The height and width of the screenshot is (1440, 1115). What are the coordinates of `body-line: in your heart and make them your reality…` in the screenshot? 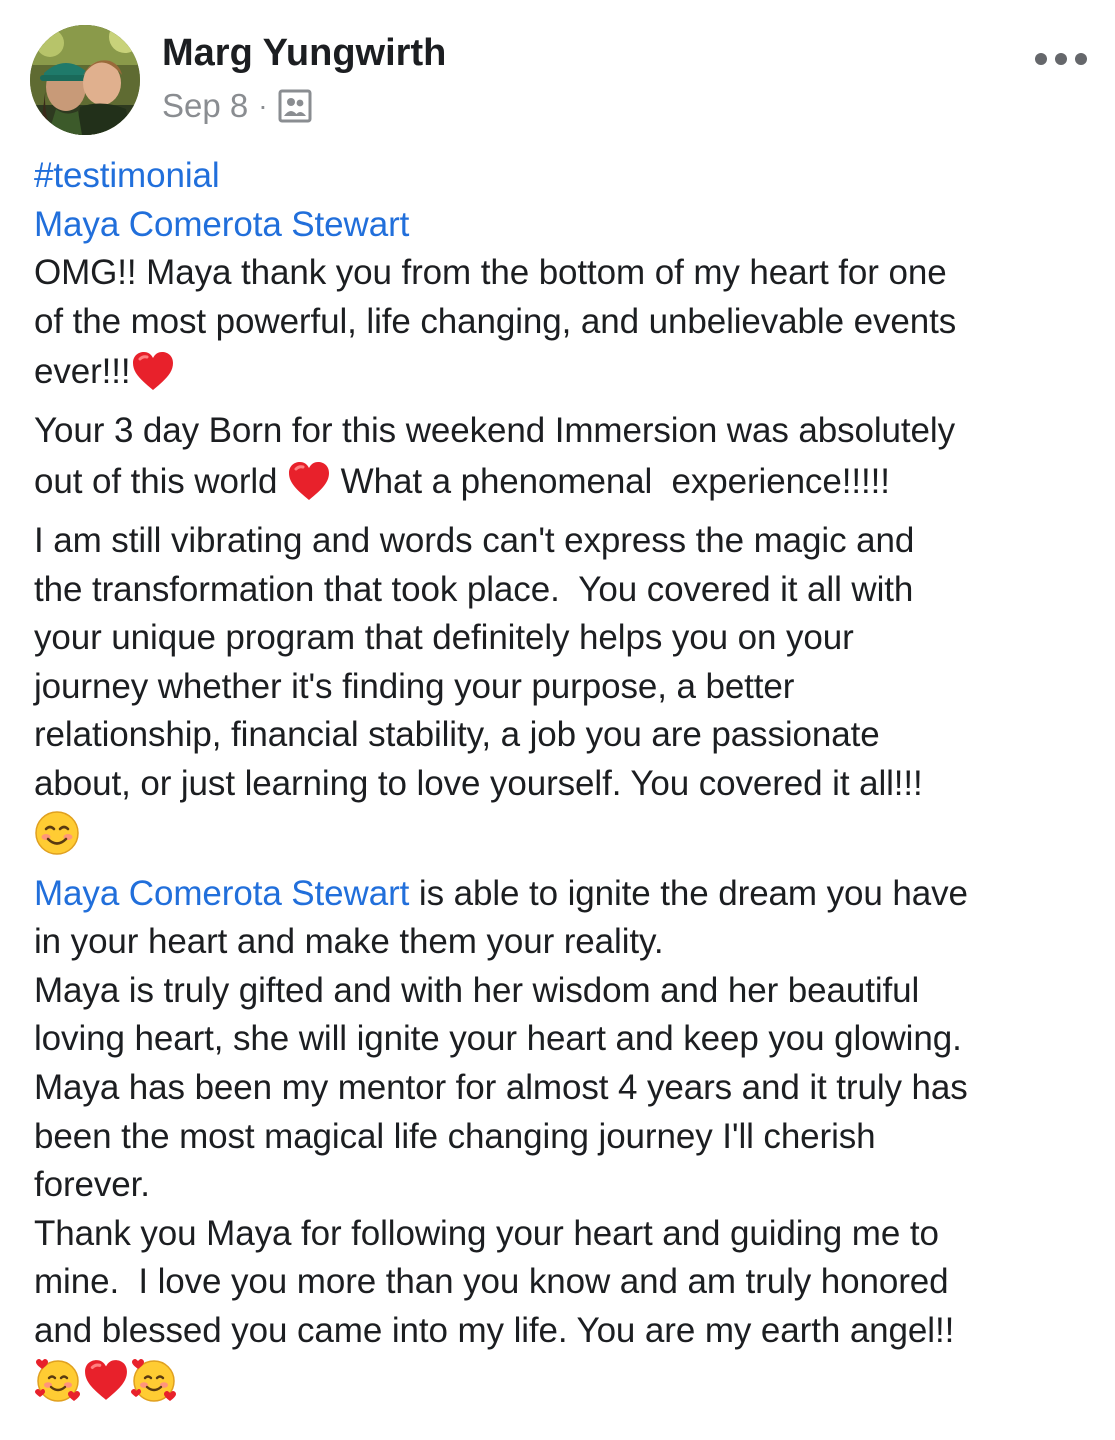 It's located at (349, 942).